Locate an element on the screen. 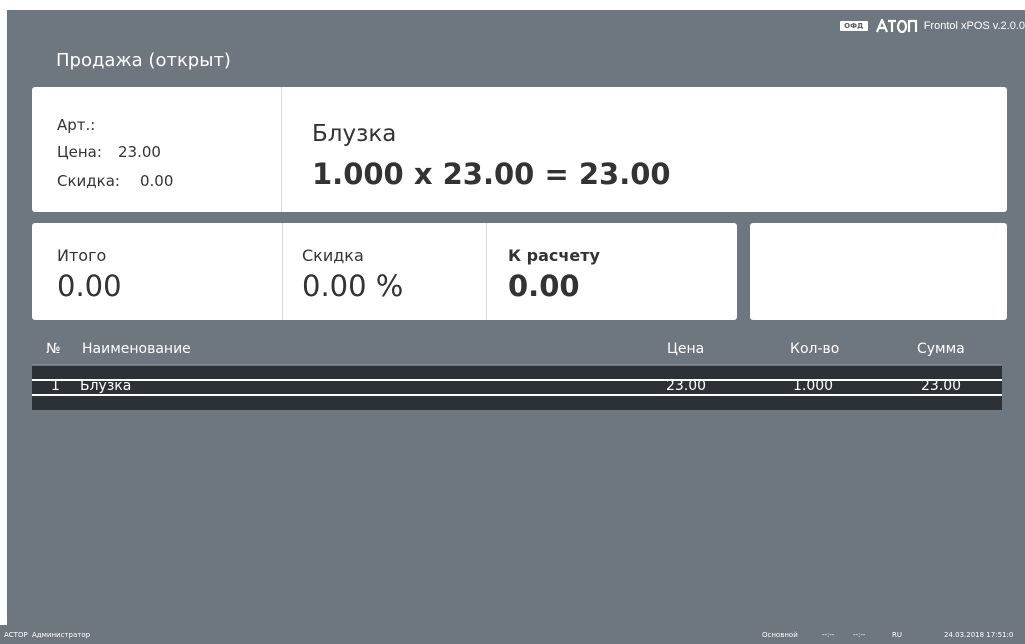 The image size is (1025, 644). payable-value: 0.00 is located at coordinates (544, 286).